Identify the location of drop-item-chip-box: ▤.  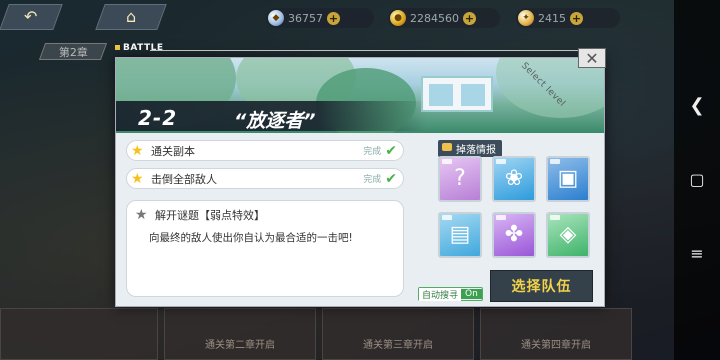
(460, 235).